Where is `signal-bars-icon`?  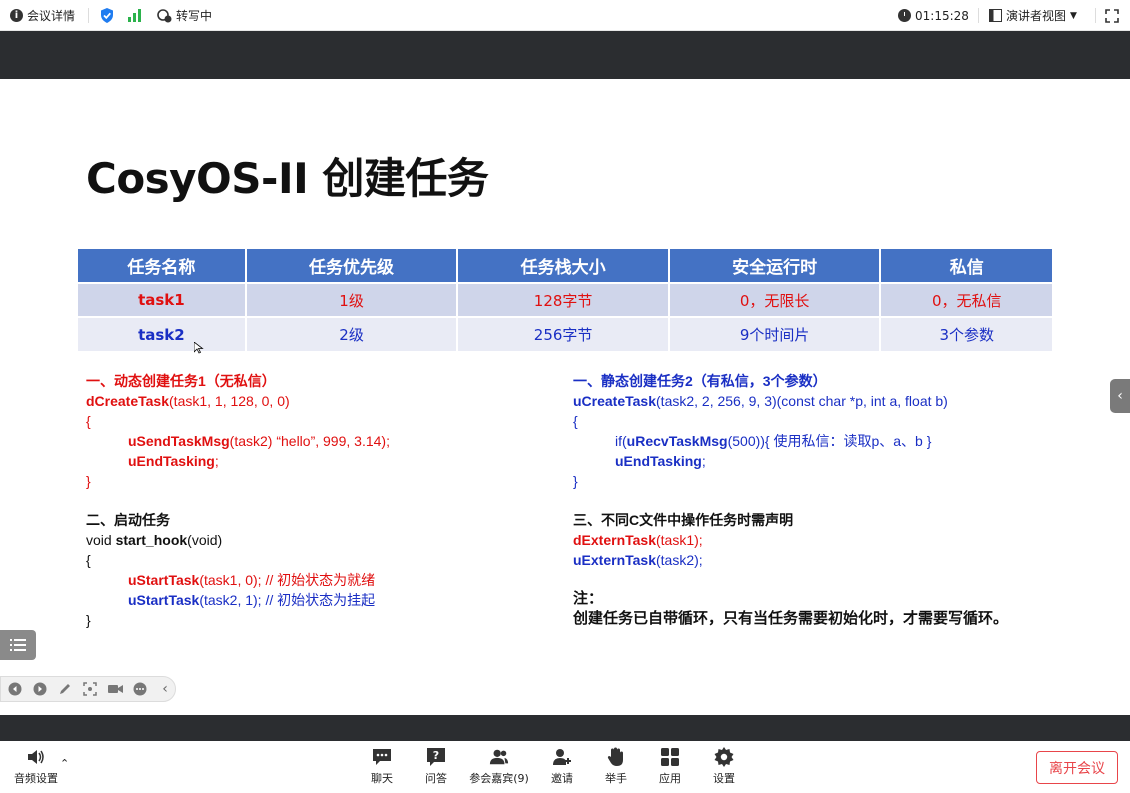 signal-bars-icon is located at coordinates (134, 15).